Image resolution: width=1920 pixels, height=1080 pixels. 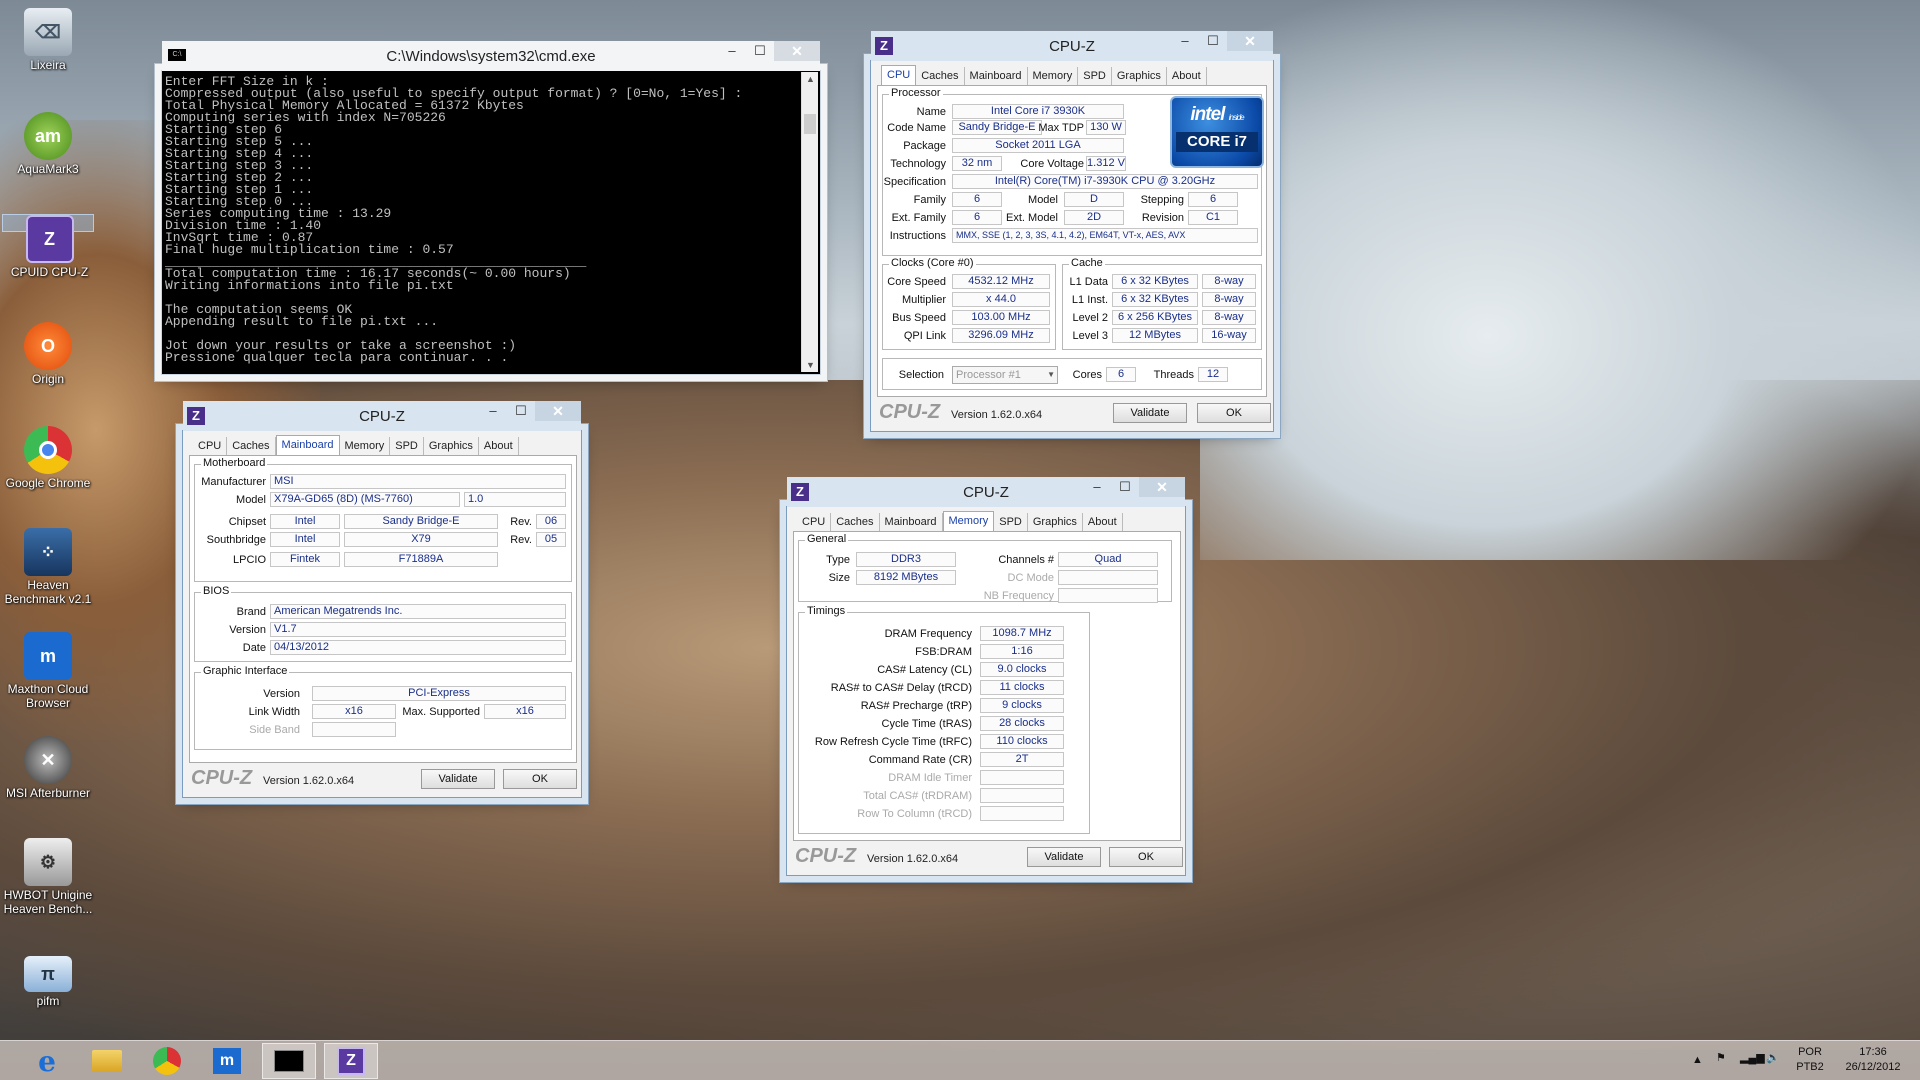 I want to click on desktop-icon-aquamark: am AquaMark3, so click(x=48, y=144).